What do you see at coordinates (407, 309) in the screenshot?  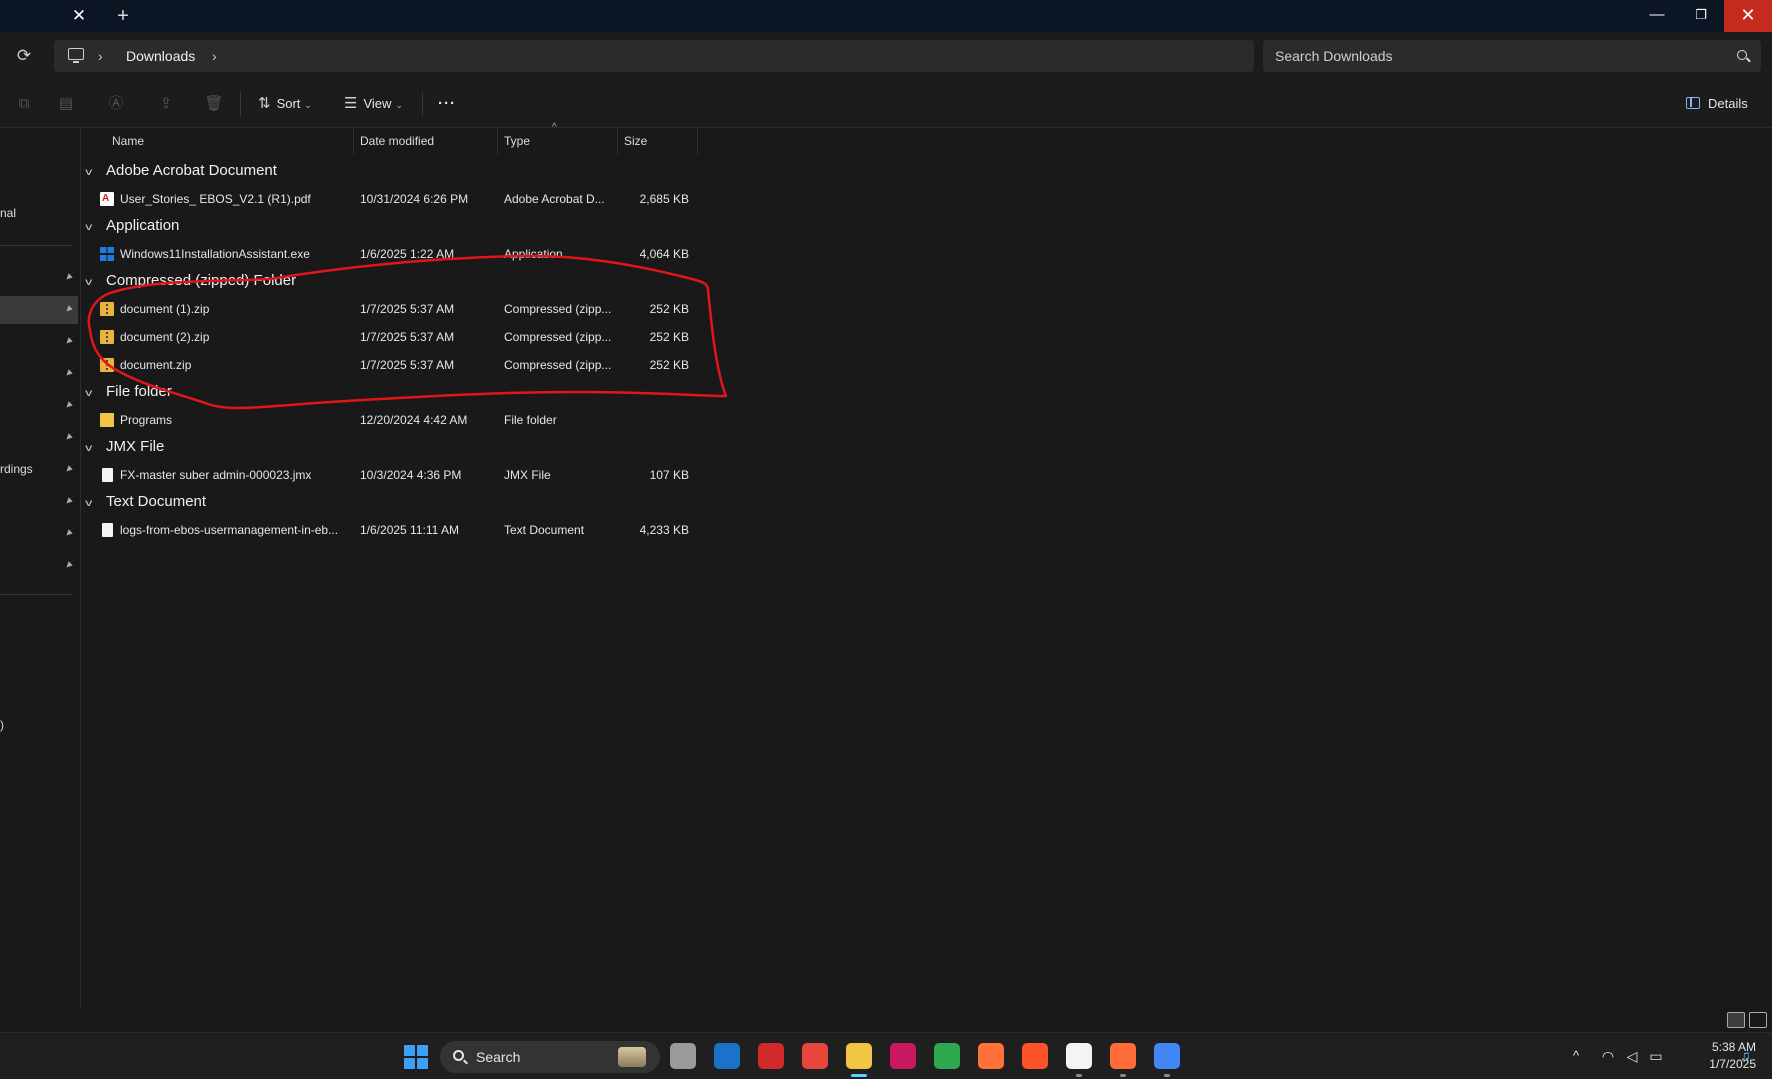 I see `file-date: 1/7/2025 5:37 AM` at bounding box center [407, 309].